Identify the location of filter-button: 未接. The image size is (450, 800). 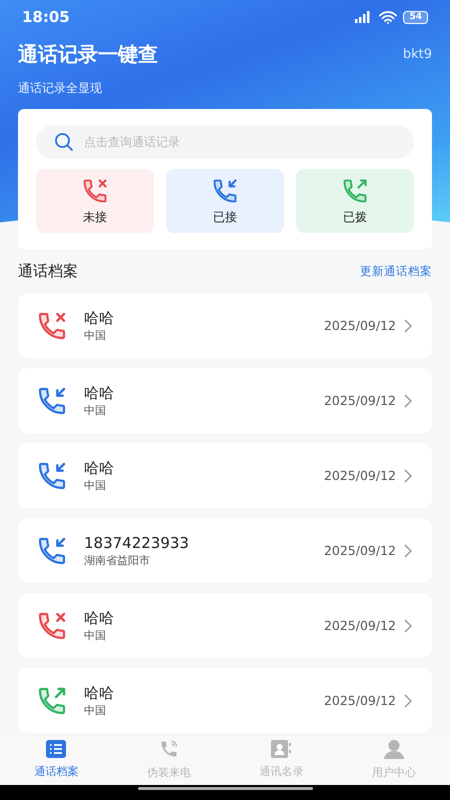
(95, 201).